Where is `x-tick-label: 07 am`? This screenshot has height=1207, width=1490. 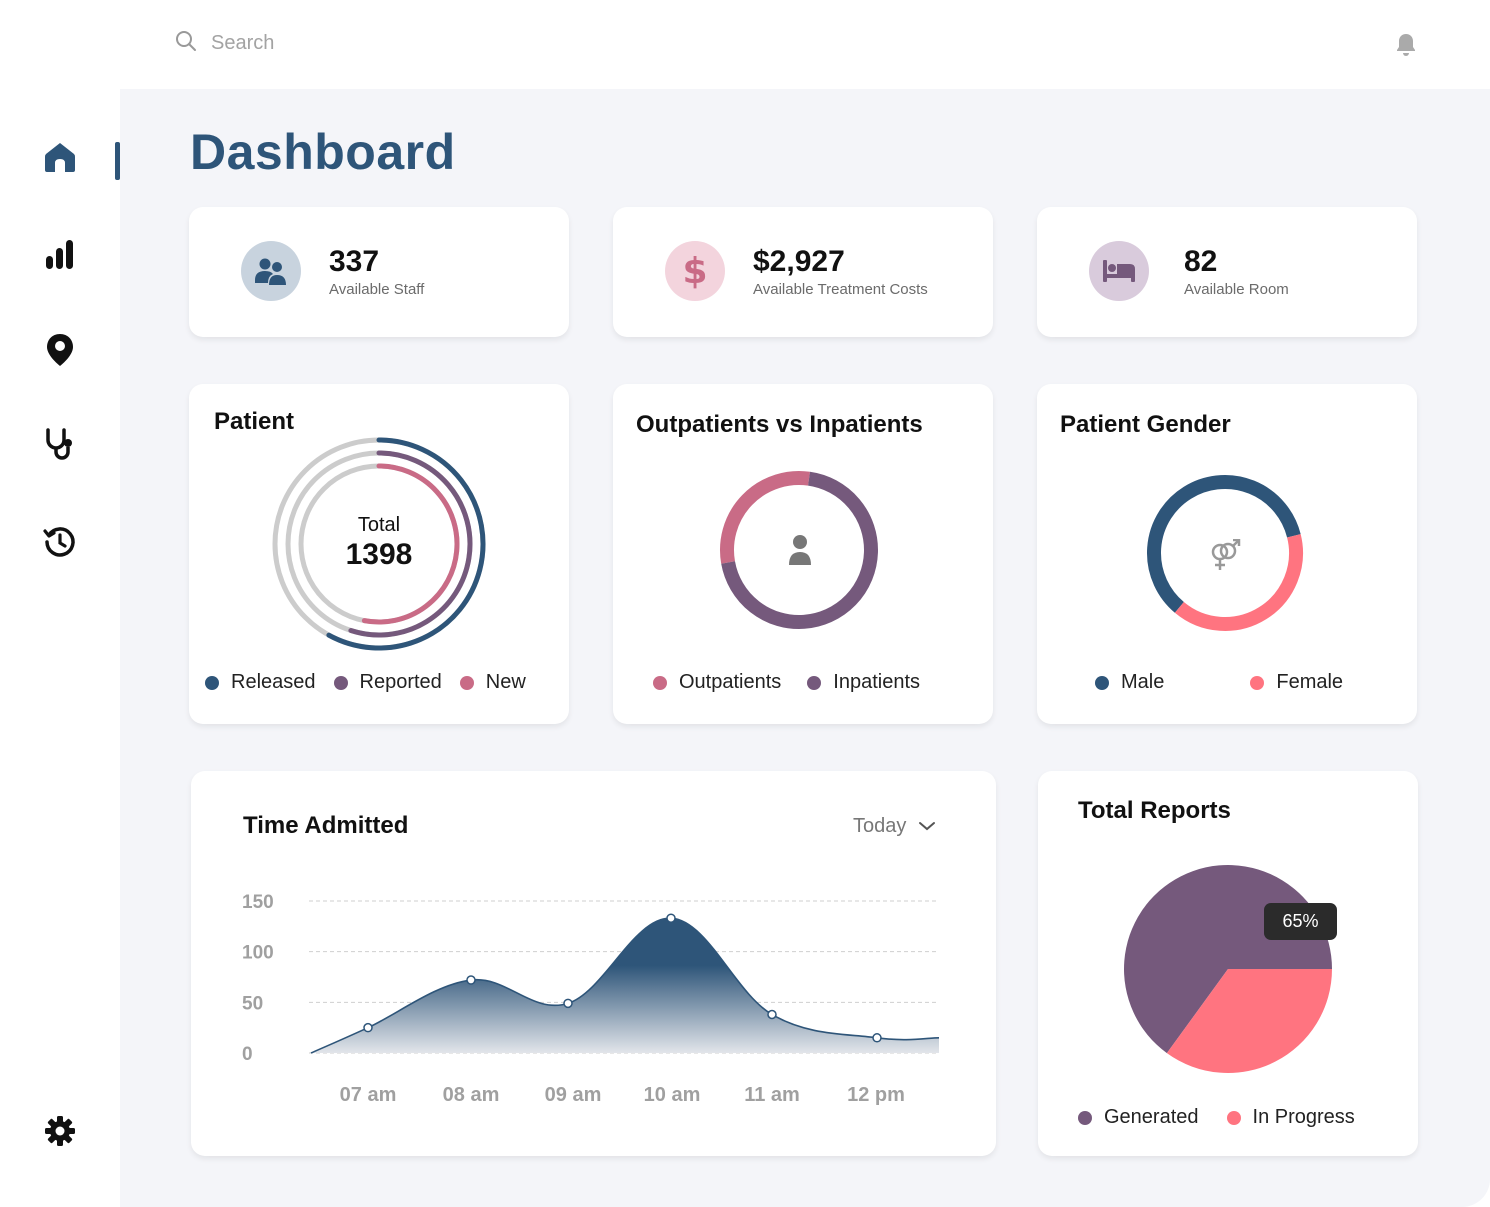 x-tick-label: 07 am is located at coordinates (368, 1095).